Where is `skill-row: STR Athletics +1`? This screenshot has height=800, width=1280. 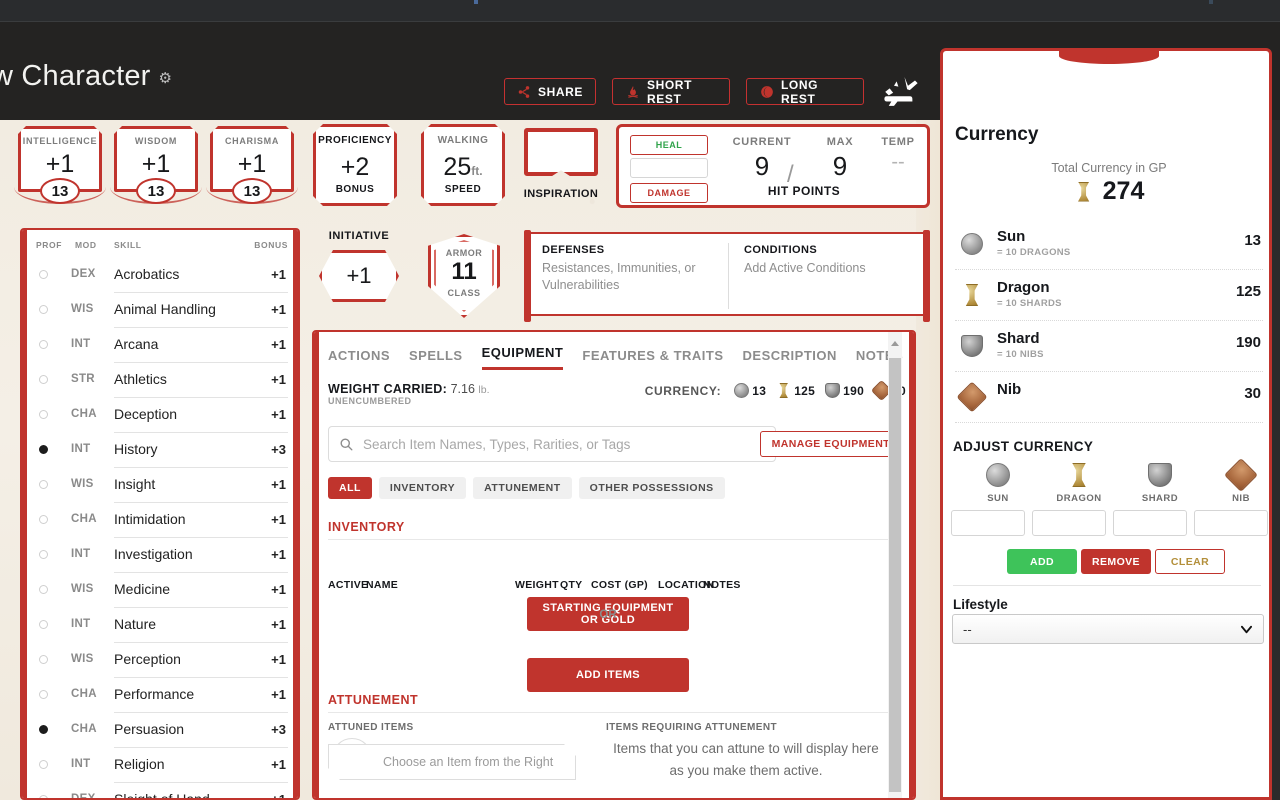
skill-row: STR Athletics +1 is located at coordinates (162, 380).